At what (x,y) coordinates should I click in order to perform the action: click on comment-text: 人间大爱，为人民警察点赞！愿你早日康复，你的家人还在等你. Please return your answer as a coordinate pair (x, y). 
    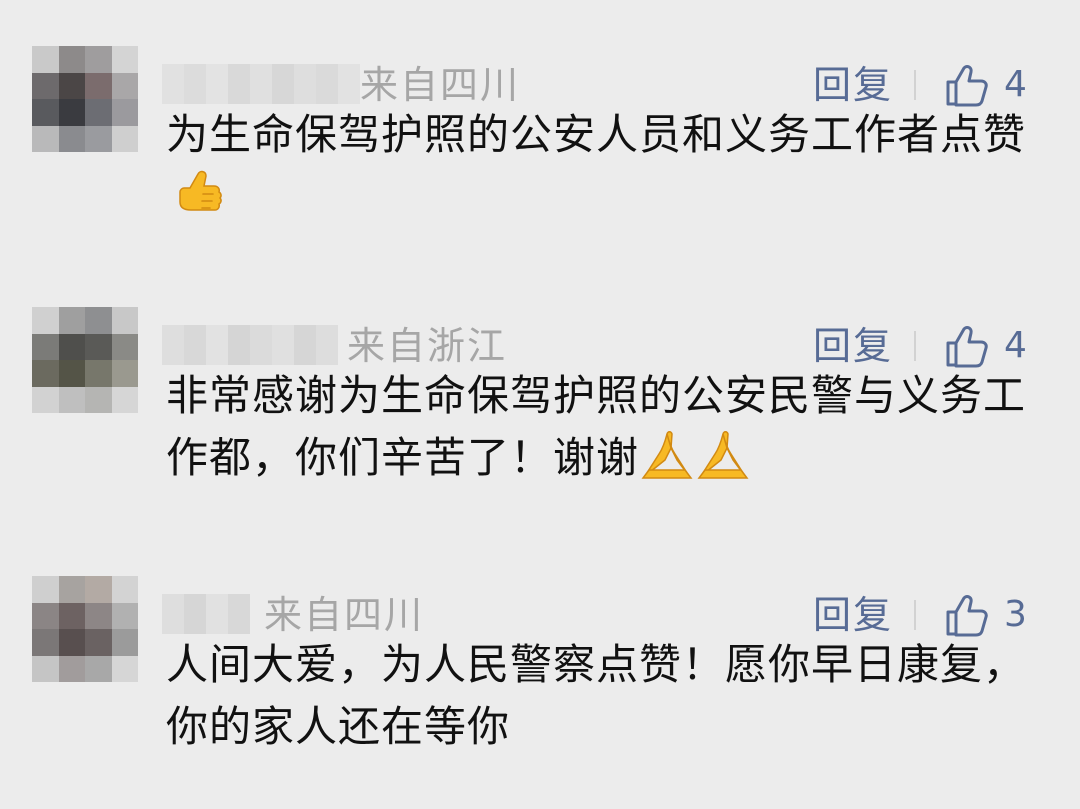
    Looking at the image, I should click on (596, 695).